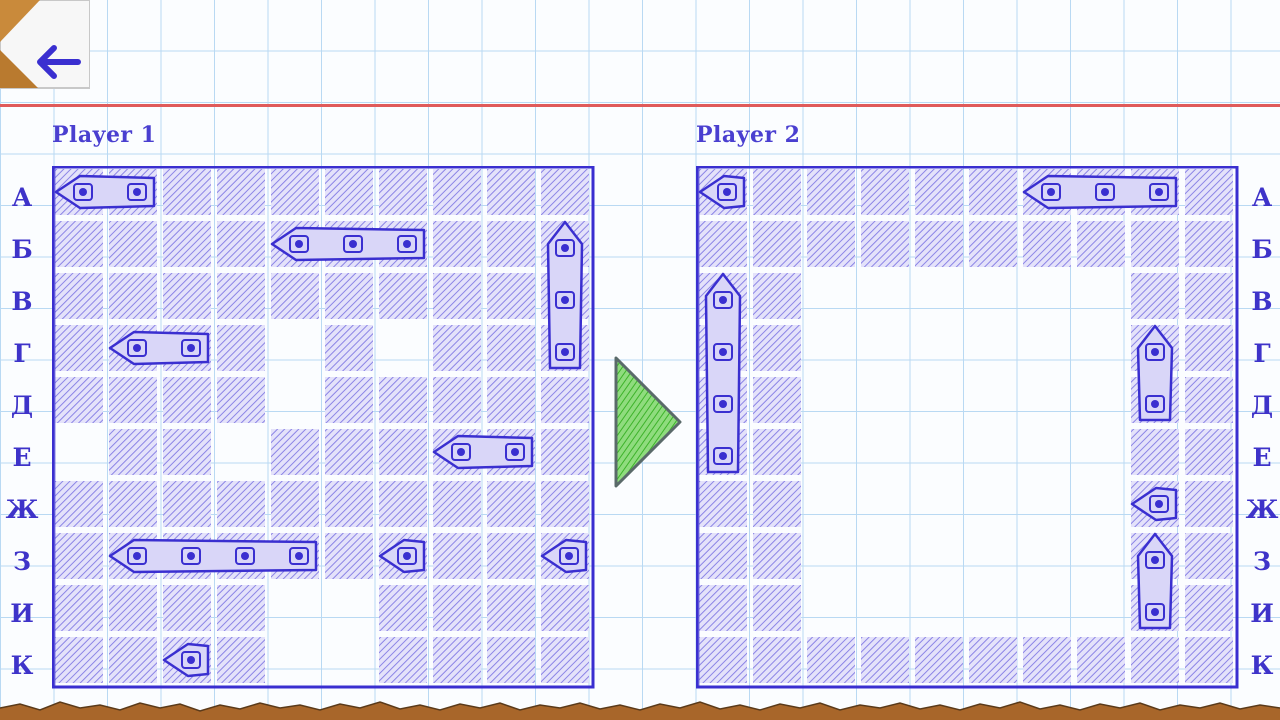  I want to click on play-button, so click(648, 422).